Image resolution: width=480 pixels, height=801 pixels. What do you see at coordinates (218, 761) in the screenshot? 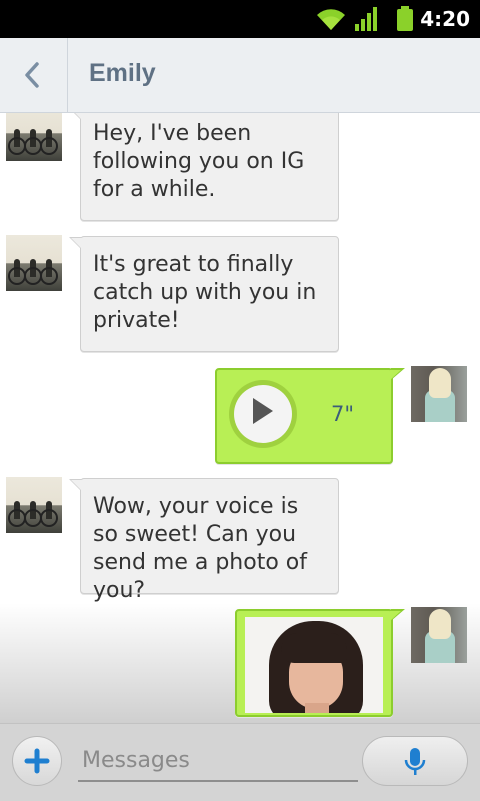
I see `message-input` at bounding box center [218, 761].